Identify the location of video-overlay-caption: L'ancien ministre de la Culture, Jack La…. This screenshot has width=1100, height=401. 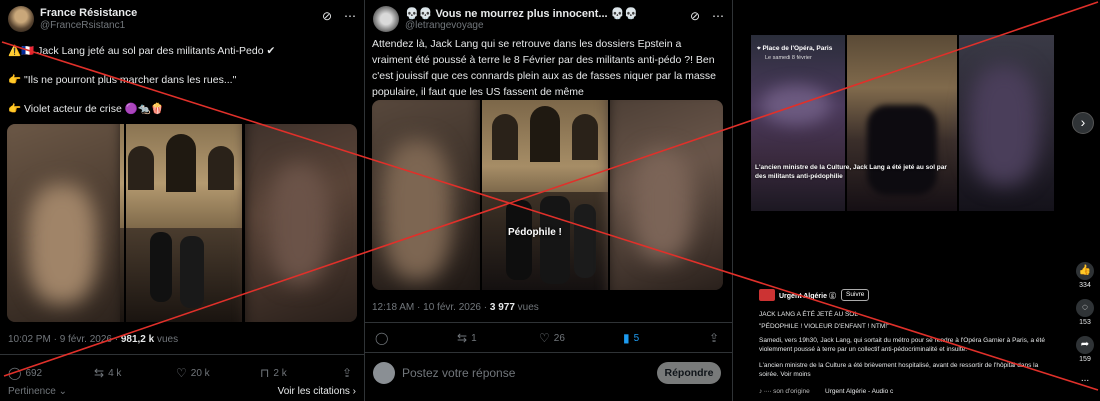
(851, 172).